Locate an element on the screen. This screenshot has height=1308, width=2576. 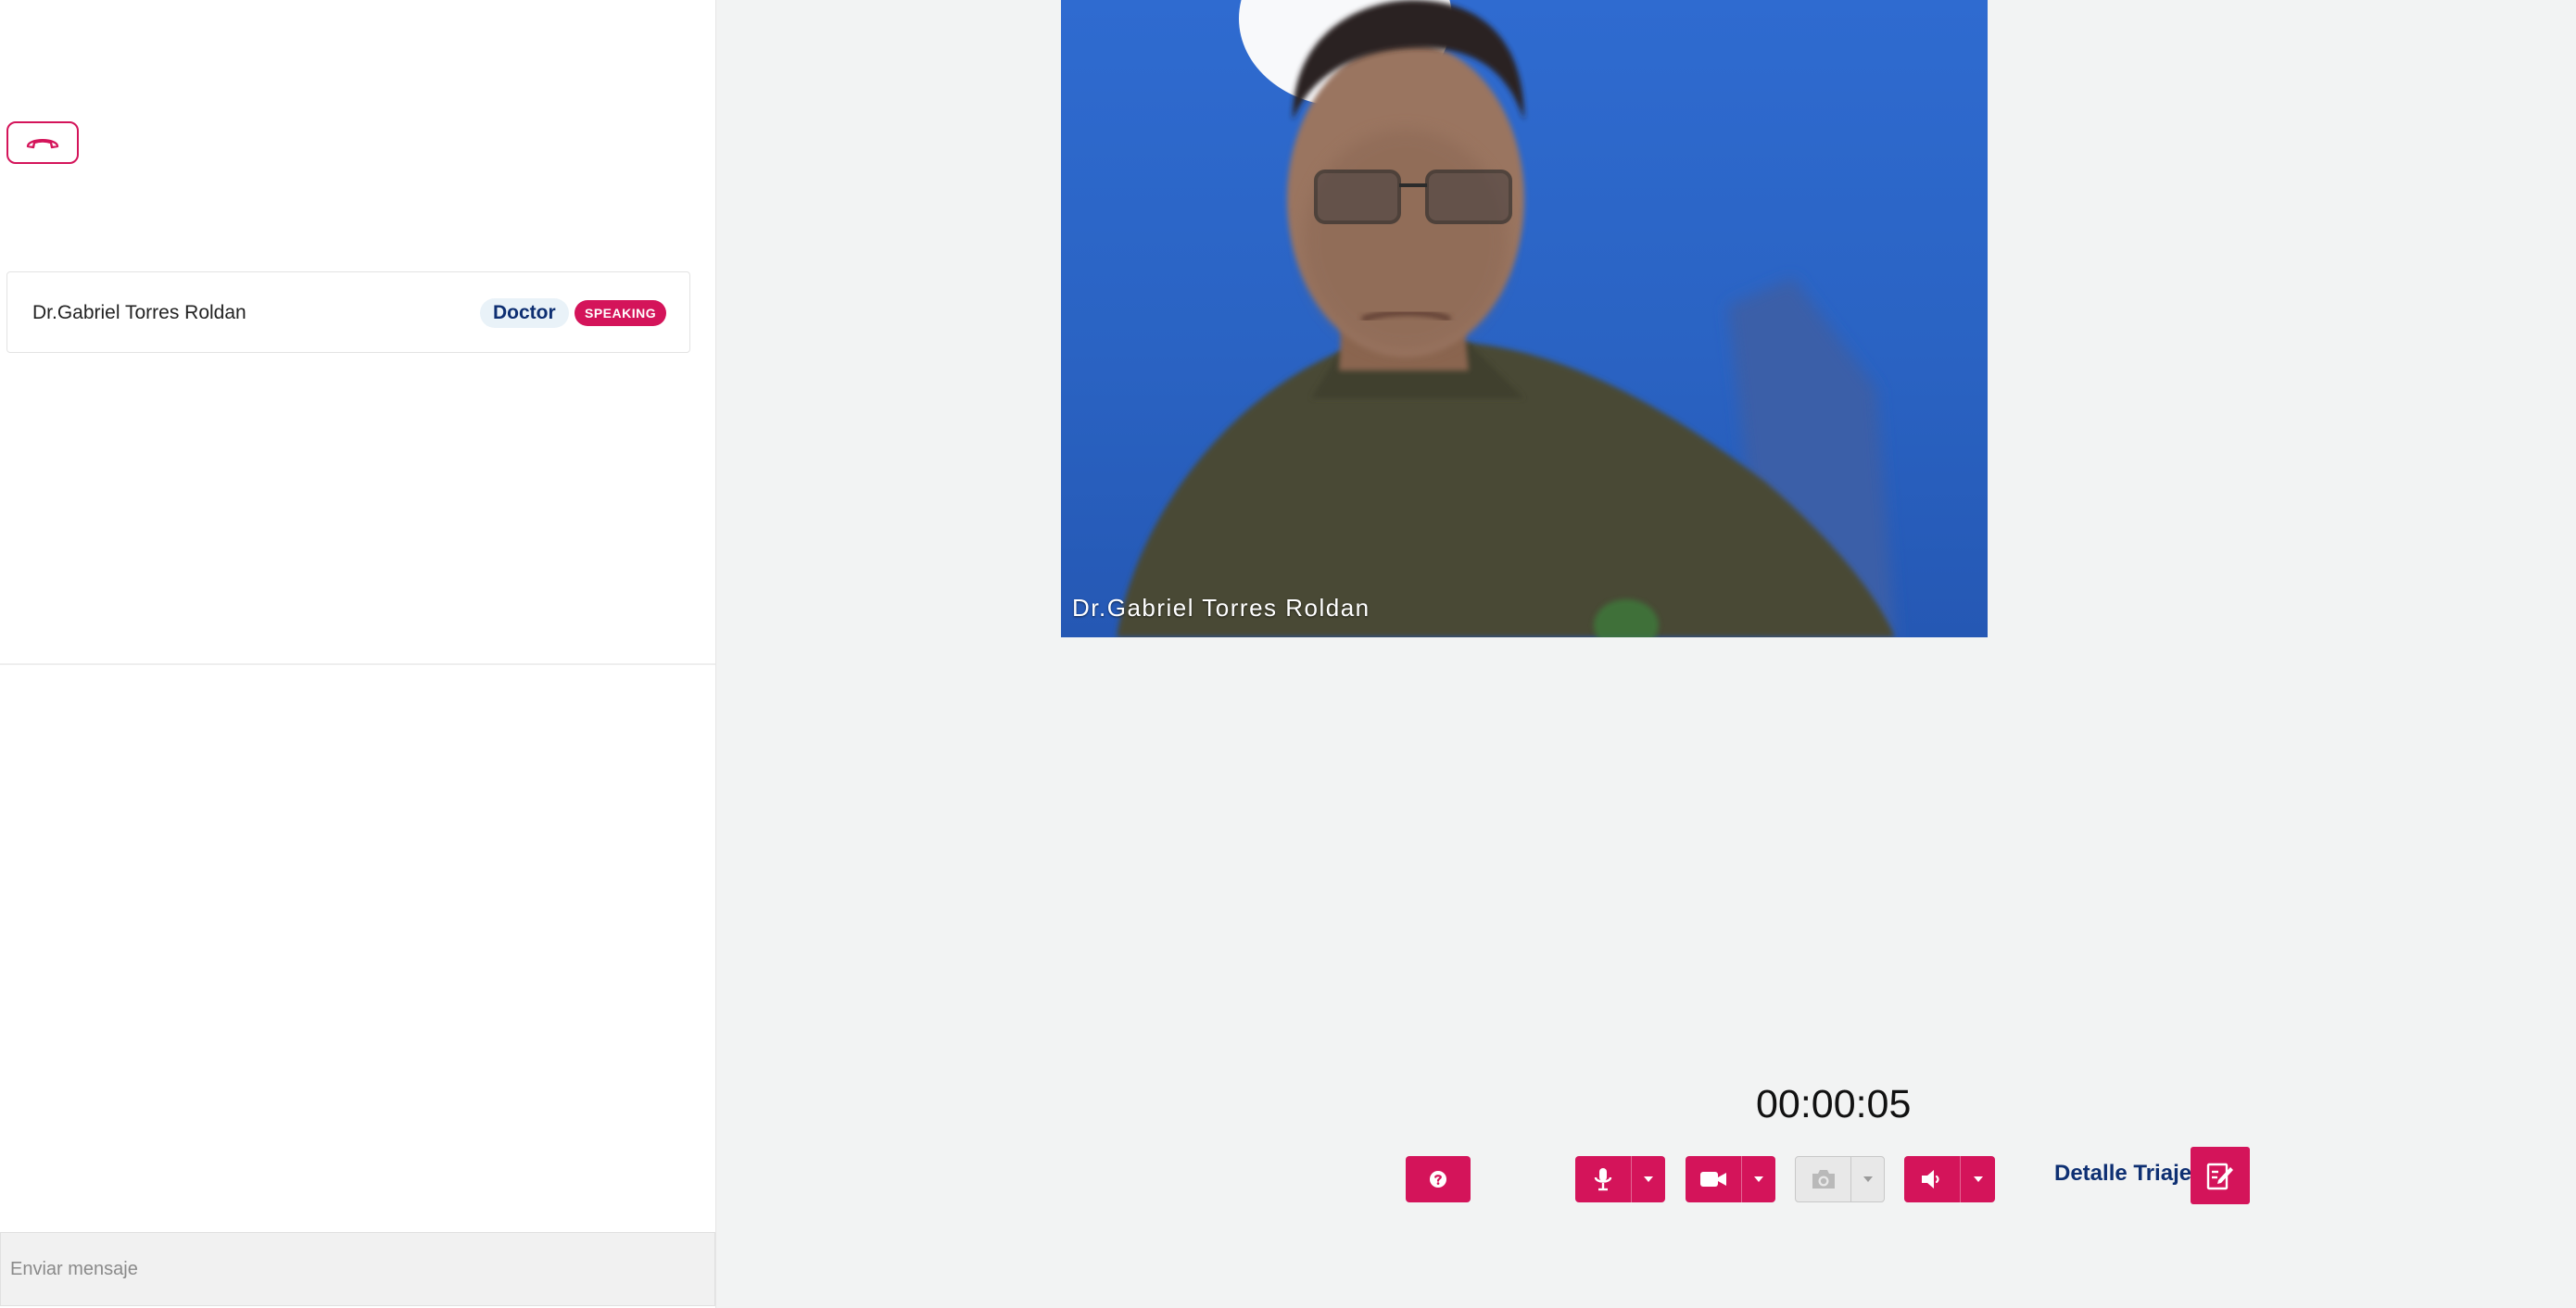
speaker-toggle is located at coordinates (1949, 1179).